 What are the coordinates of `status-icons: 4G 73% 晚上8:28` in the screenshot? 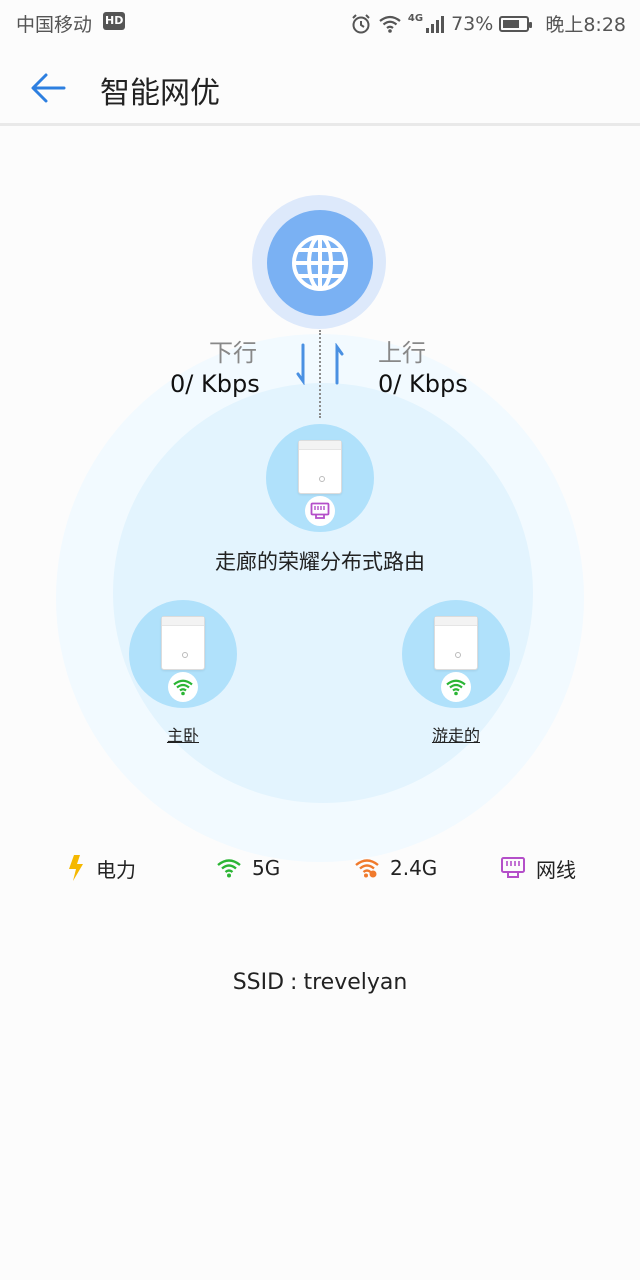 It's located at (488, 23).